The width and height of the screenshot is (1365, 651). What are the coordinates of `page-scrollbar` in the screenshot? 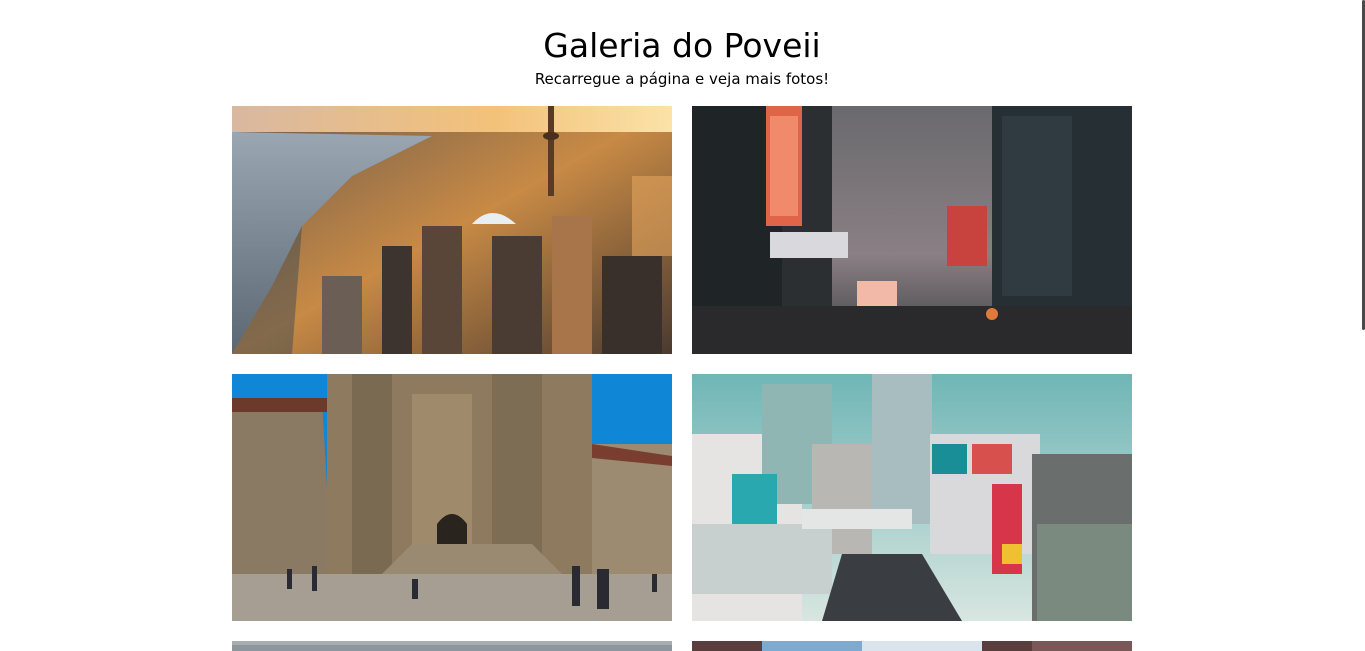 It's located at (1362, 325).